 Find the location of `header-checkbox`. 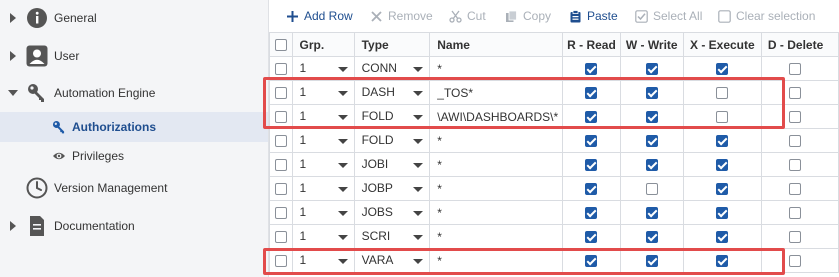

header-checkbox is located at coordinates (280, 45).